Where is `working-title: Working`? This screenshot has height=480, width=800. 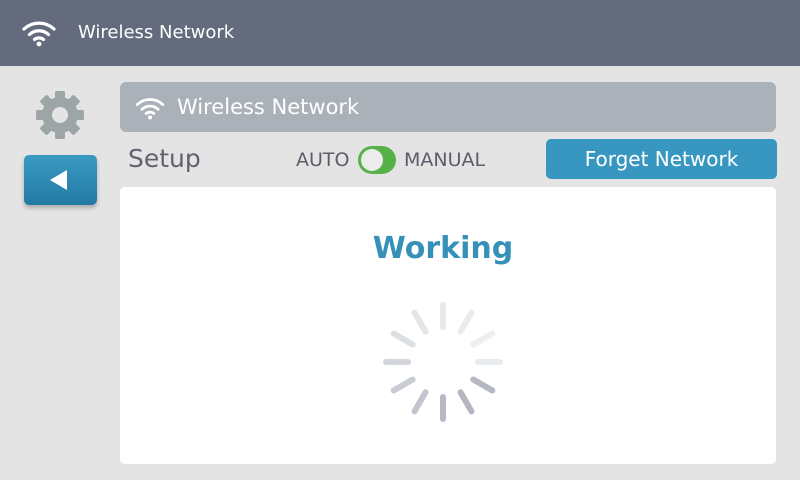
working-title: Working is located at coordinates (443, 248).